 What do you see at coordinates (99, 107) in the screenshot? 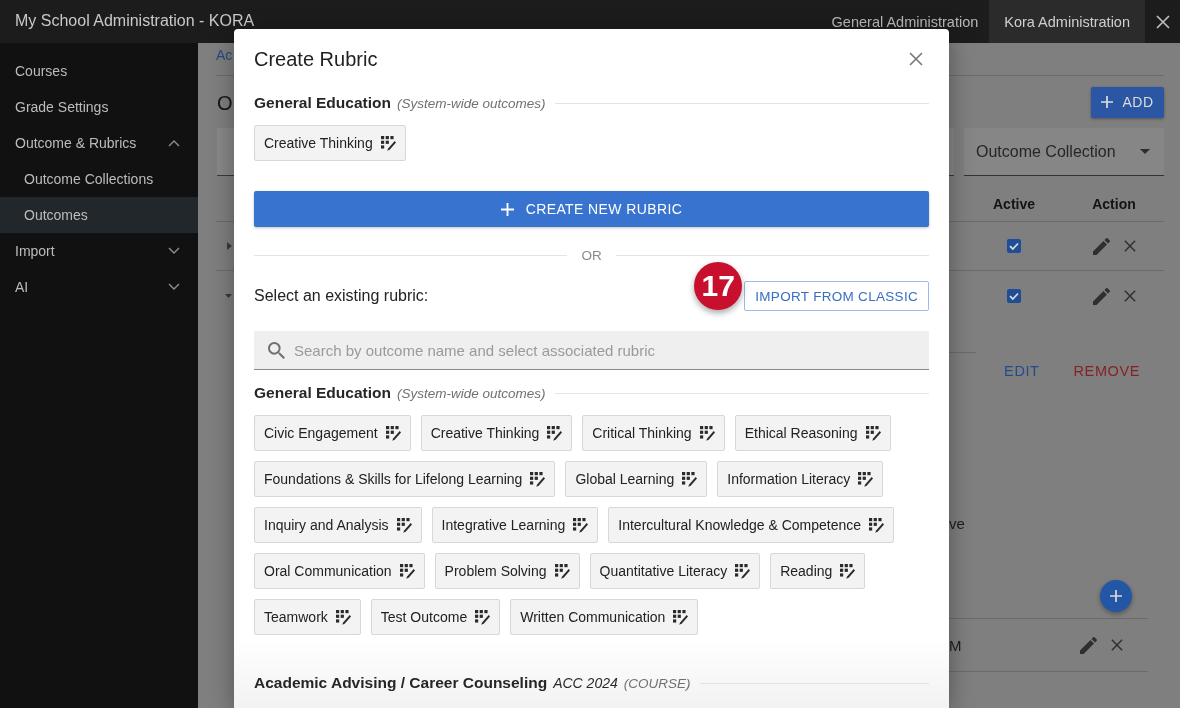
I see `sidebar-item: Grade Settings` at bounding box center [99, 107].